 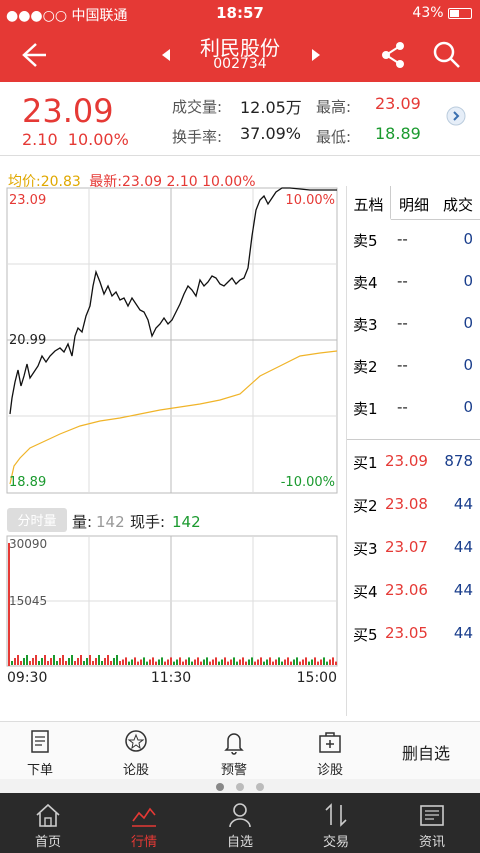 I want to click on level-price: 23.05, so click(x=406, y=633).